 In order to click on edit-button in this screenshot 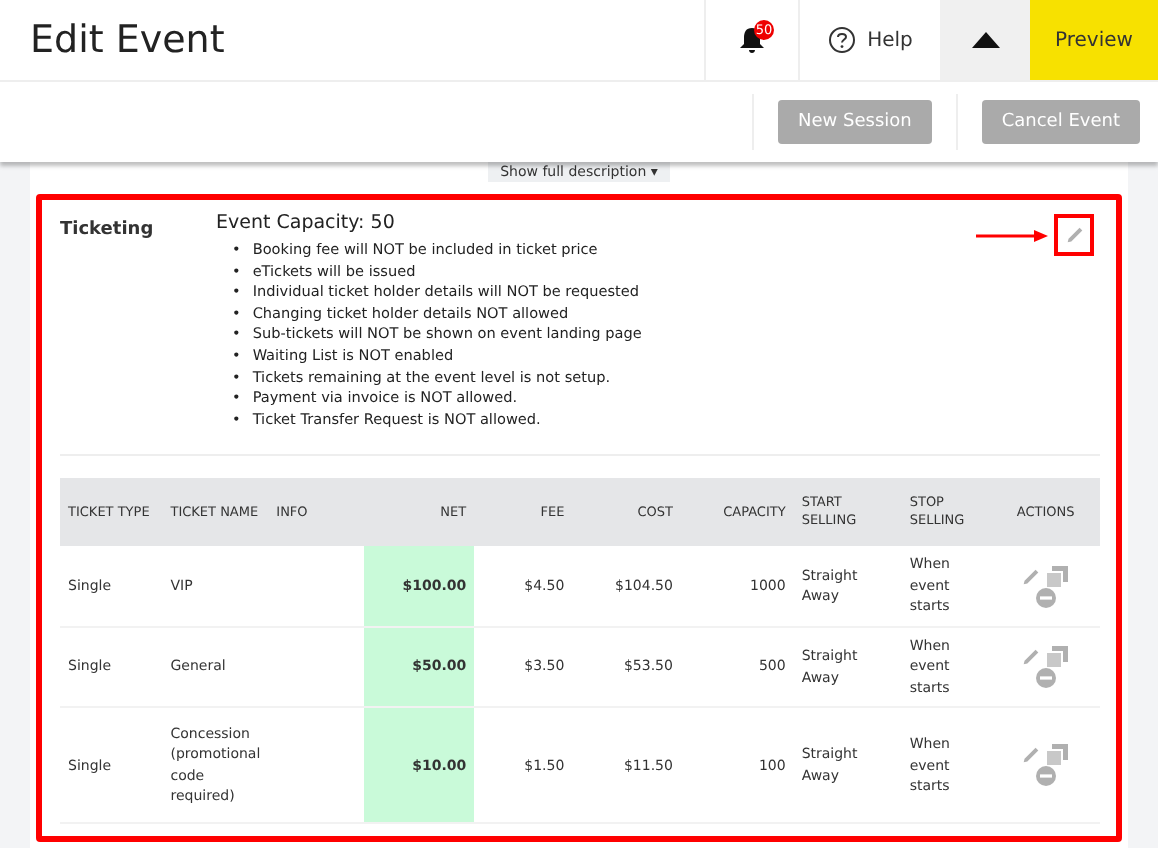, I will do `click(1074, 235)`.